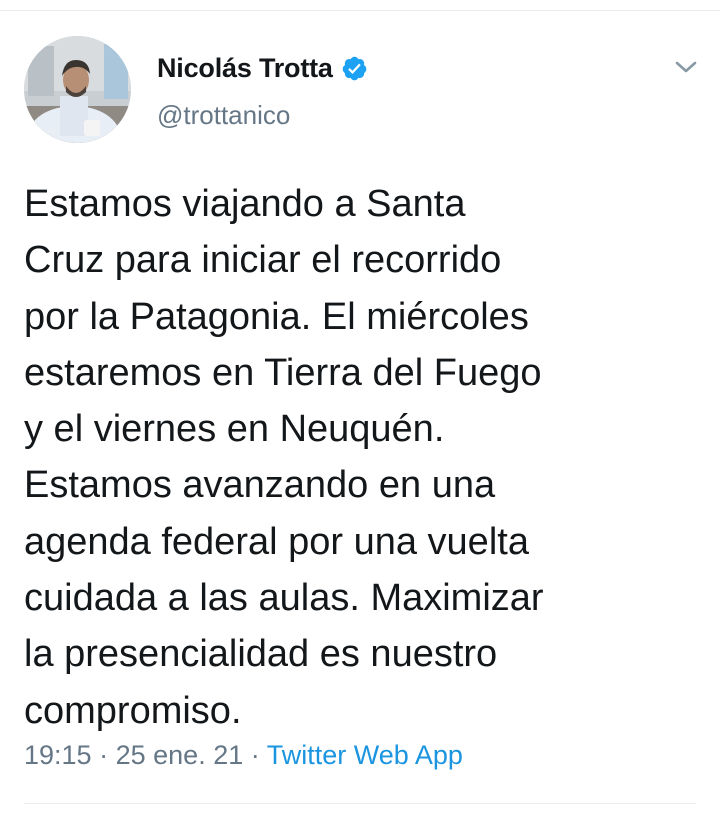  Describe the element at coordinates (245, 68) in the screenshot. I see `author-display-name: Nicolás Trotta` at that location.